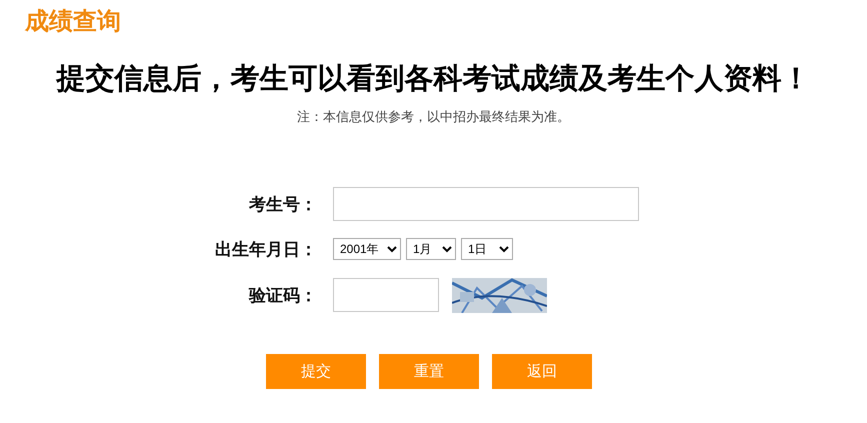 The width and height of the screenshot is (867, 423). Describe the element at coordinates (283, 205) in the screenshot. I see `field-label: 考生号：` at that location.